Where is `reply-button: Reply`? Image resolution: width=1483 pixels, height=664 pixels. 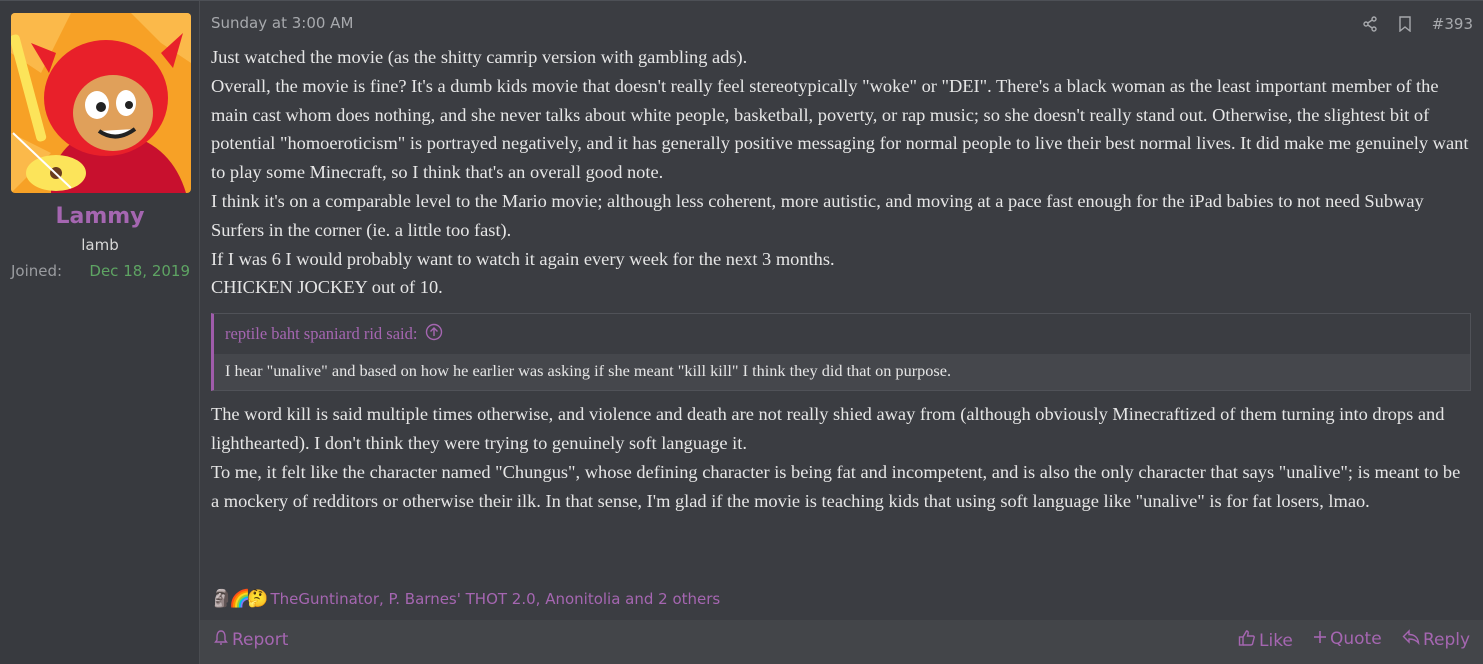
reply-button: Reply is located at coordinates (1436, 639).